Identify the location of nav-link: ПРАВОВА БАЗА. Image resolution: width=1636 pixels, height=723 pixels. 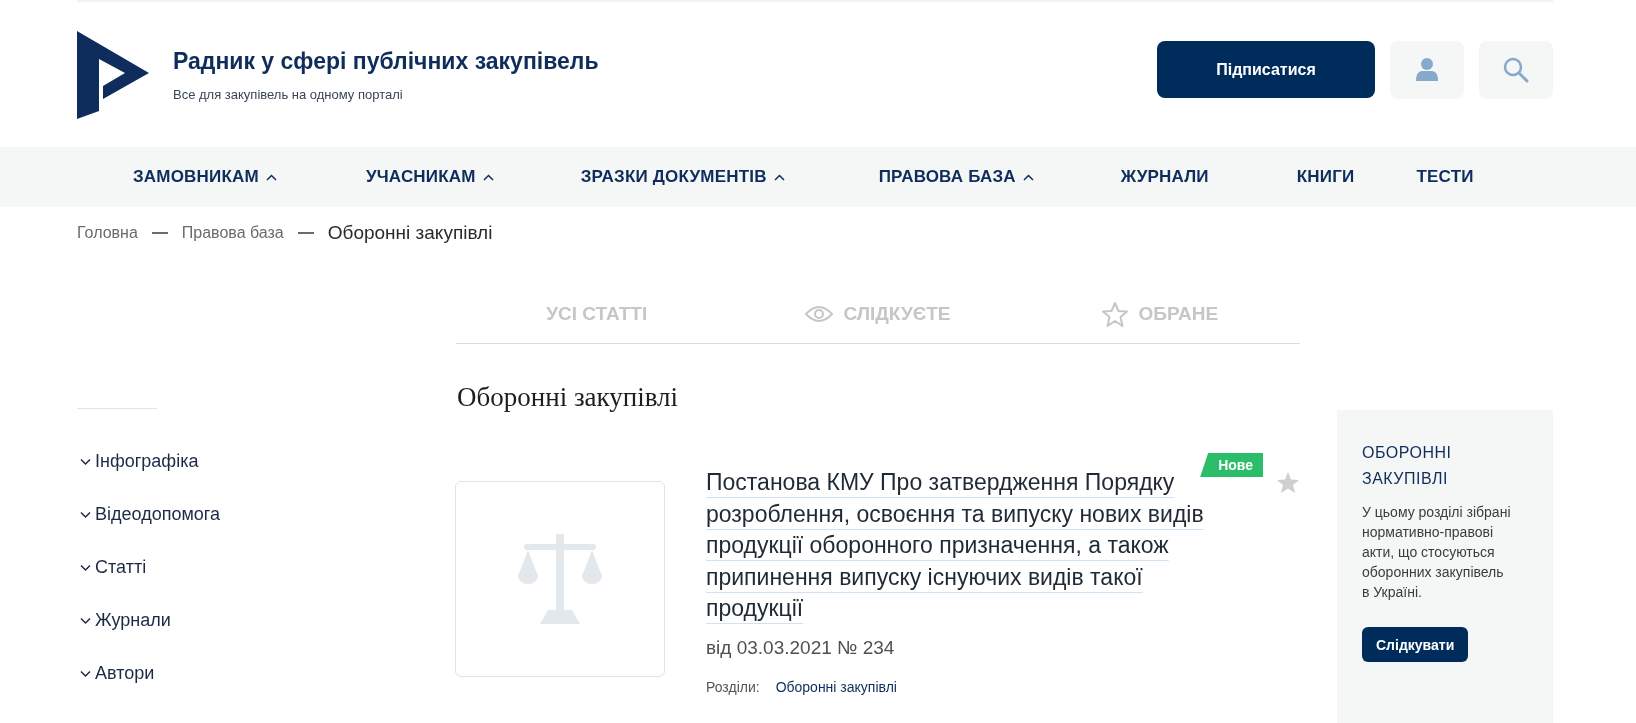
(956, 177).